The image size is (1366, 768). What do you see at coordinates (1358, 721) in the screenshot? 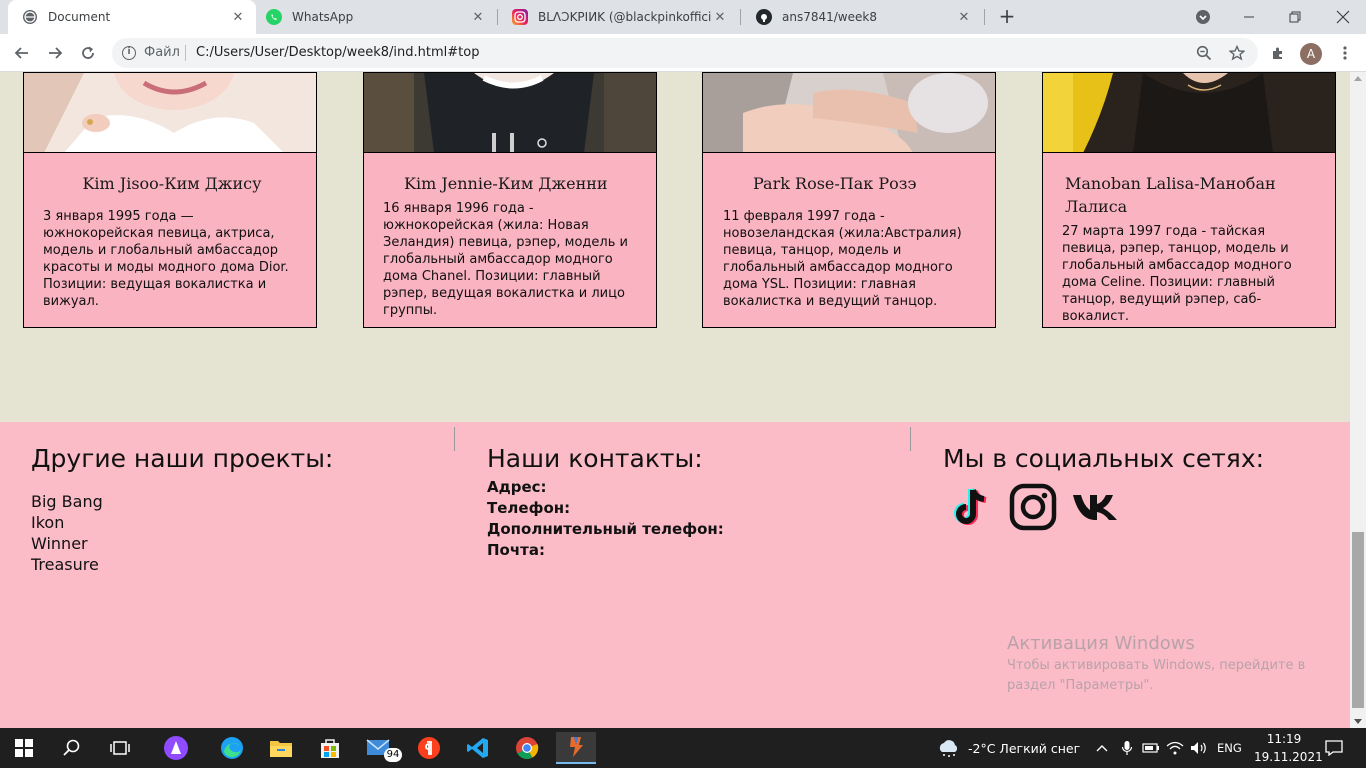
I see `scroll-down-arrow` at bounding box center [1358, 721].